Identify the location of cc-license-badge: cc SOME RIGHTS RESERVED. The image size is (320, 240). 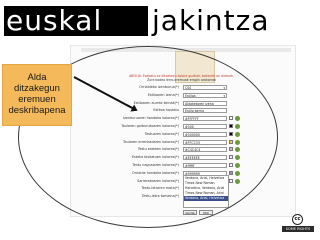
(298, 225).